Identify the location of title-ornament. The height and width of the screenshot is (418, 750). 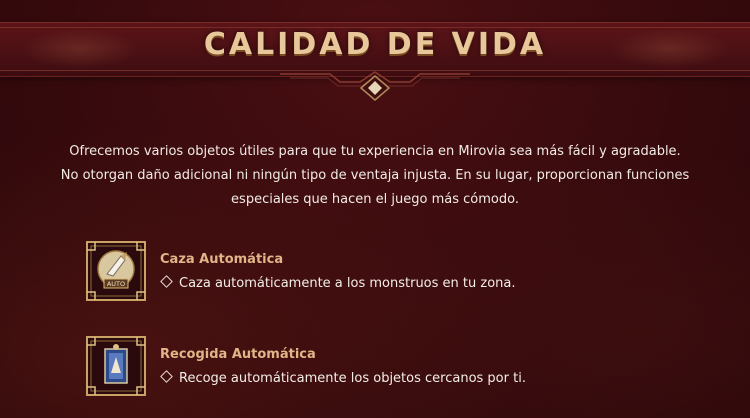
(375, 86).